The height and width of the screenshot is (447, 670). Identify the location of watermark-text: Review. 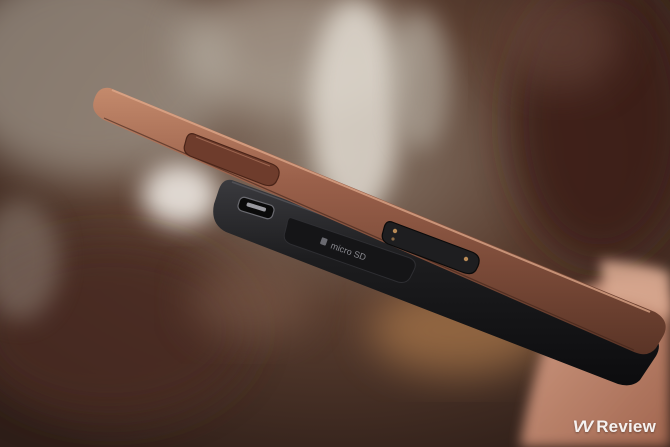
(626, 426).